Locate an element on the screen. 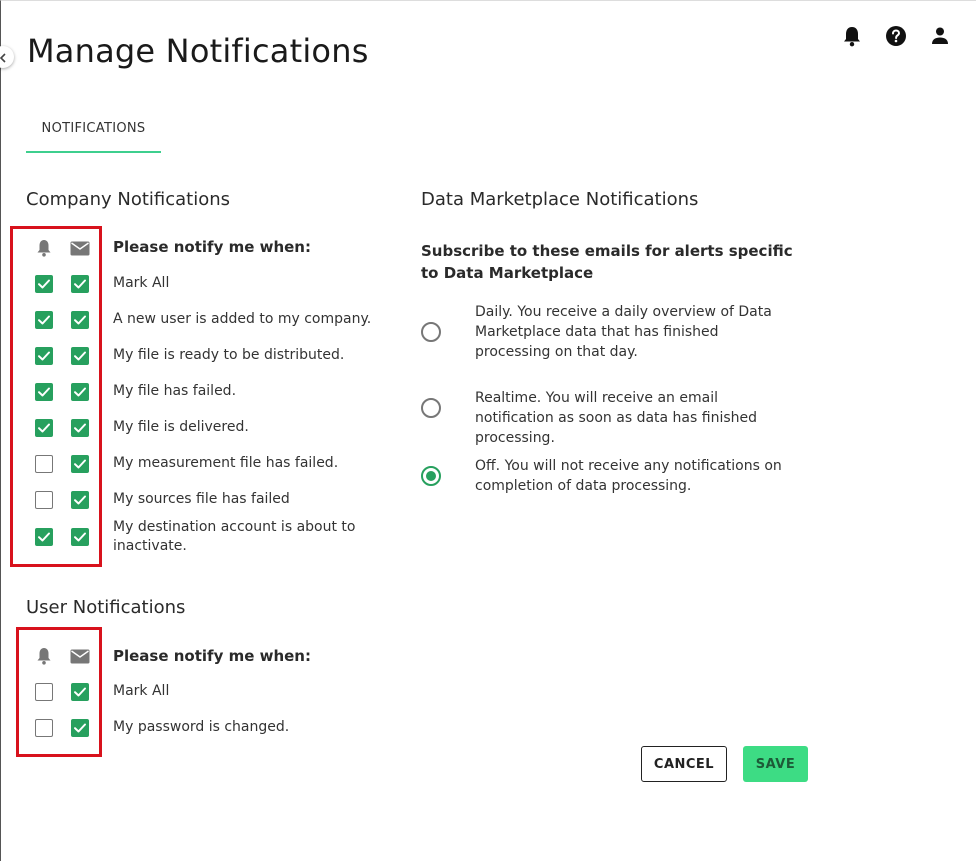 Image resolution: width=976 pixels, height=861 pixels. notification-label: My password is changed. is located at coordinates (201, 727).